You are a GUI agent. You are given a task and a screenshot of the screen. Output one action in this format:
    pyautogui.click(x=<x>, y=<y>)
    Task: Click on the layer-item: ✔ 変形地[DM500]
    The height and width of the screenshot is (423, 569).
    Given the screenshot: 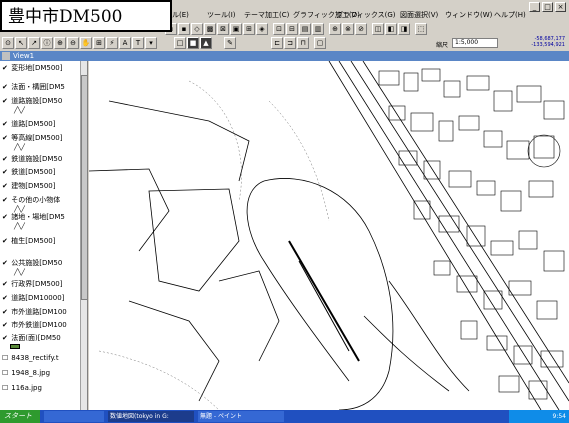 What is the action you would take?
    pyautogui.click(x=41, y=68)
    